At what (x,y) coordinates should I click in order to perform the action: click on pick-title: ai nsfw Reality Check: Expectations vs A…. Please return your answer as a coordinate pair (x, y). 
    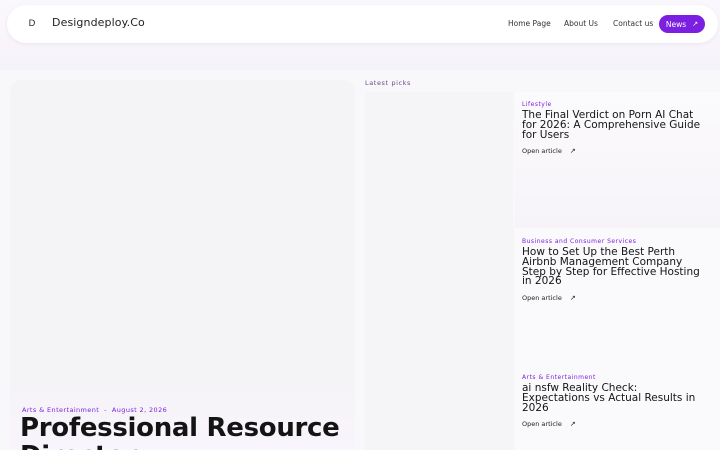
    Looking at the image, I should click on (614, 398).